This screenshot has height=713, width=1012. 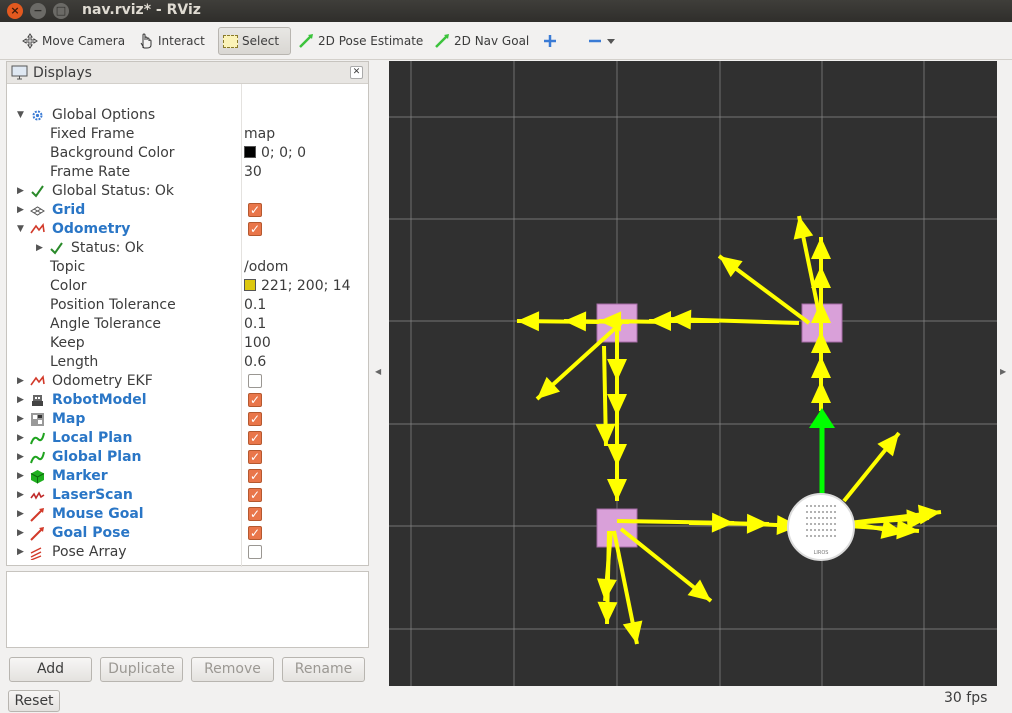 I want to click on tree-row-label: Local Plan, so click(x=92, y=438).